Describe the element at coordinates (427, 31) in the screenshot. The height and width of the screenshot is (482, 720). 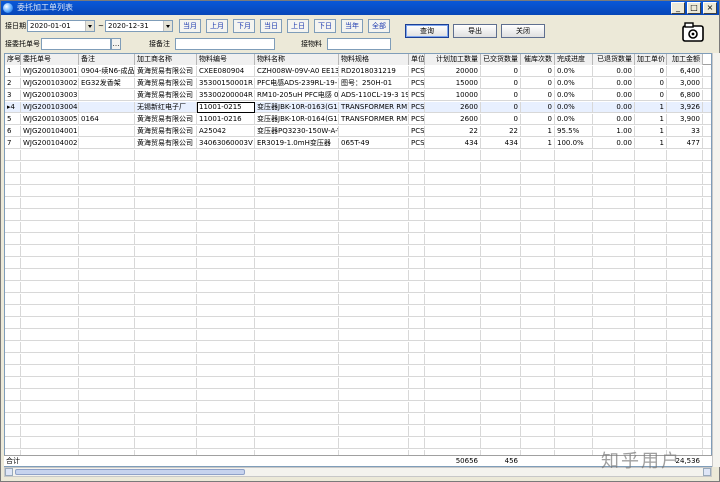
I see `query-button: 查询` at that location.